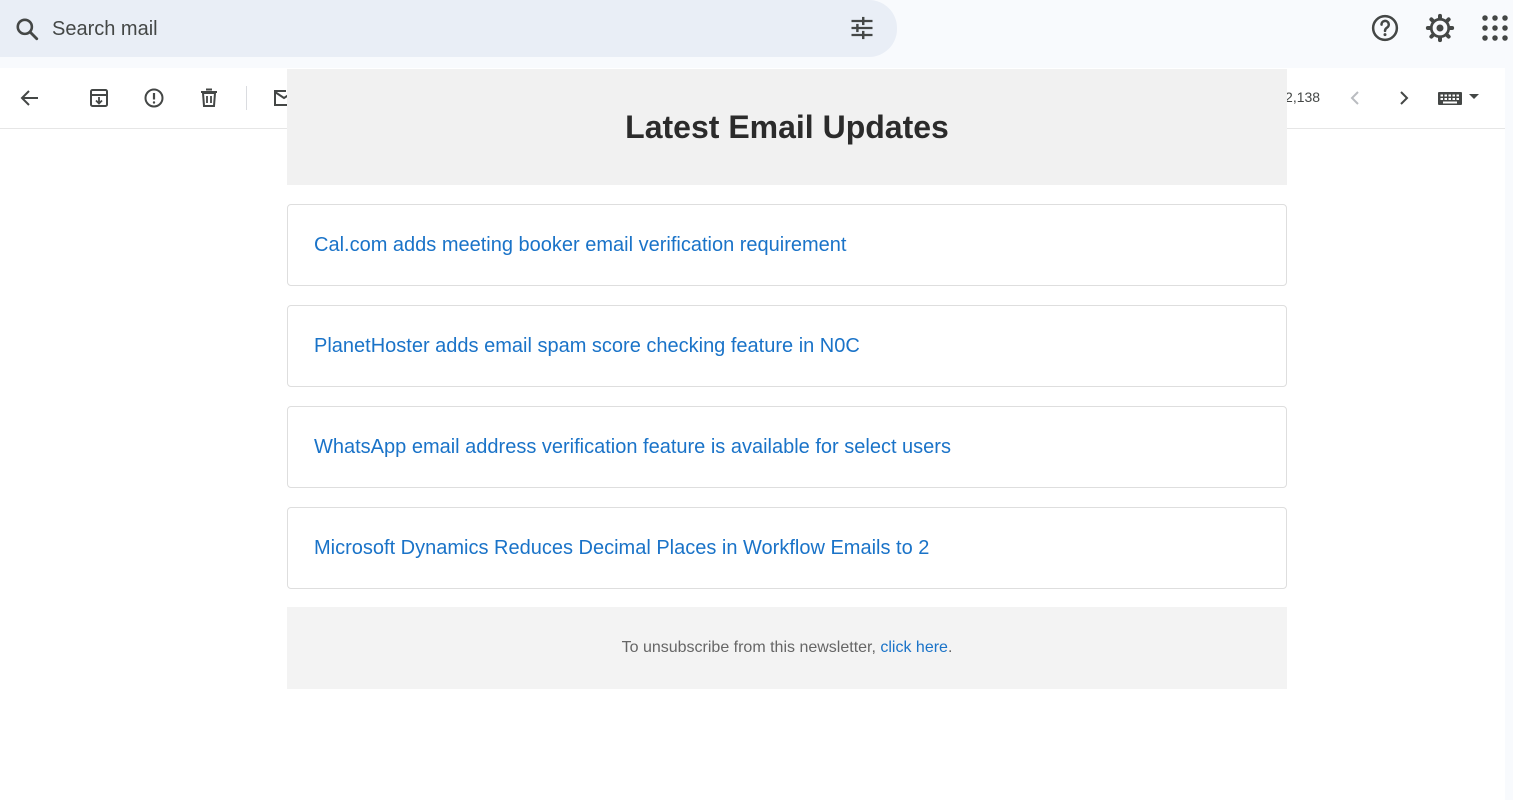 Image resolution: width=1513 pixels, height=800 pixels. Describe the element at coordinates (751, 647) in the screenshot. I see `unsubscribe-text: To unsubscribe from this newsletter,` at that location.